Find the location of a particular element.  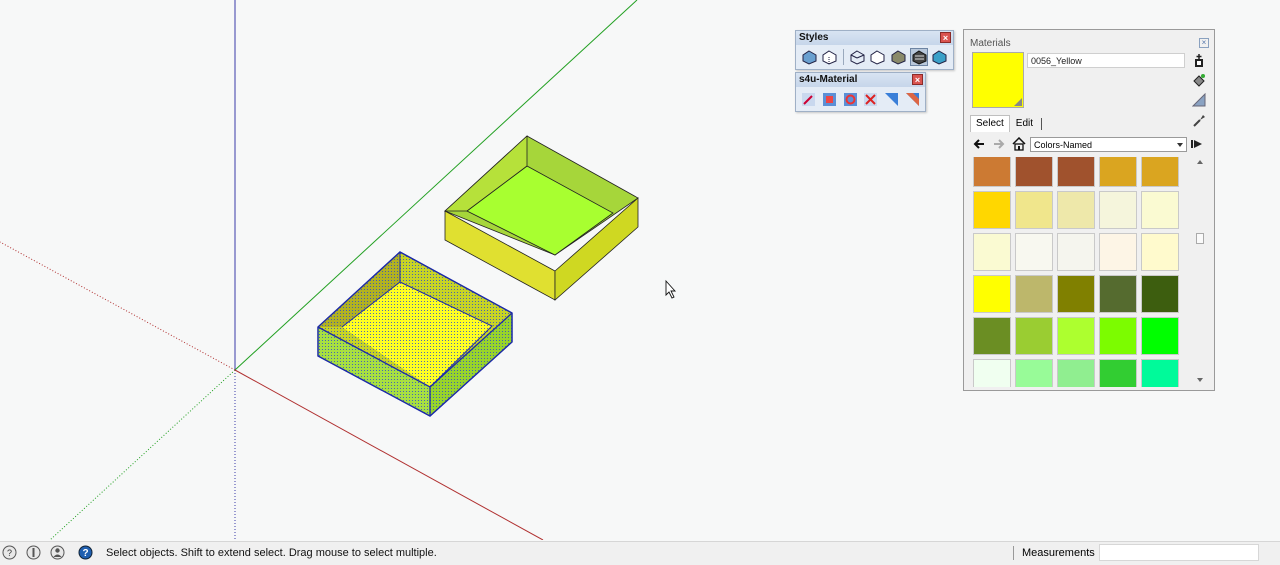

details-arrow-icon is located at coordinates (1198, 144).